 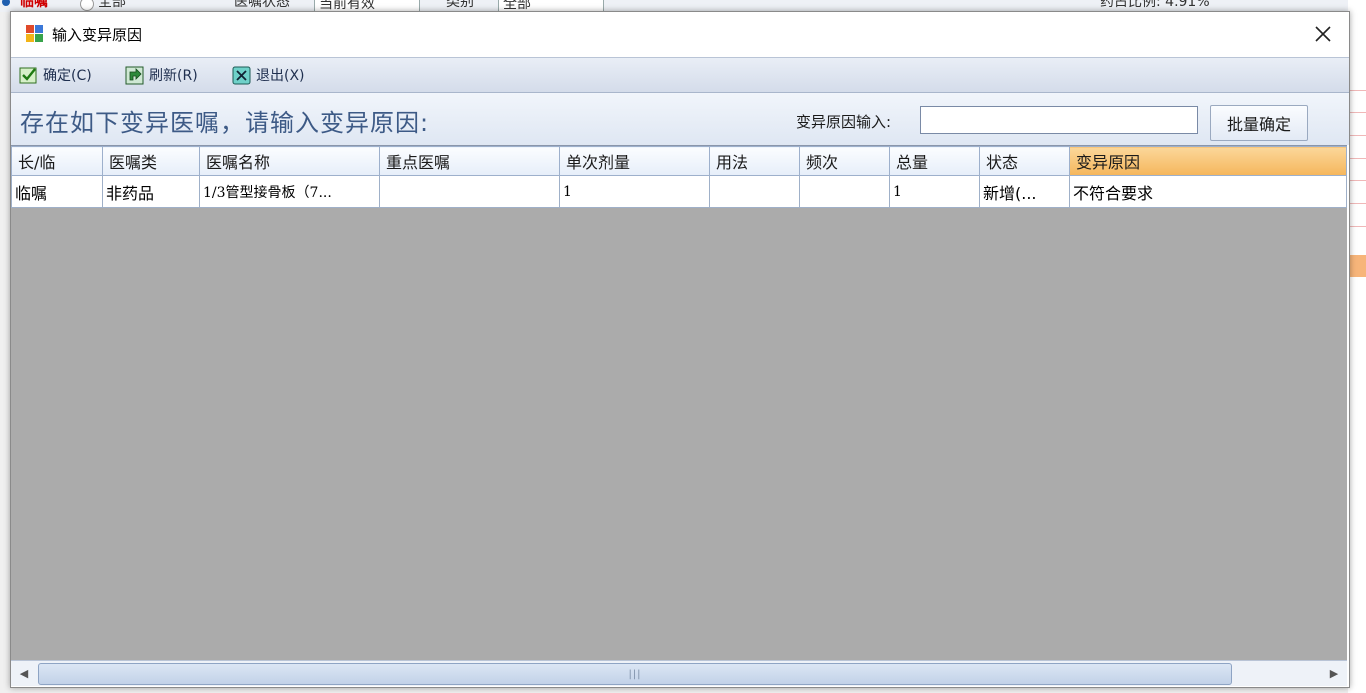 I want to click on all-option-label: 全部, so click(x=112, y=5).